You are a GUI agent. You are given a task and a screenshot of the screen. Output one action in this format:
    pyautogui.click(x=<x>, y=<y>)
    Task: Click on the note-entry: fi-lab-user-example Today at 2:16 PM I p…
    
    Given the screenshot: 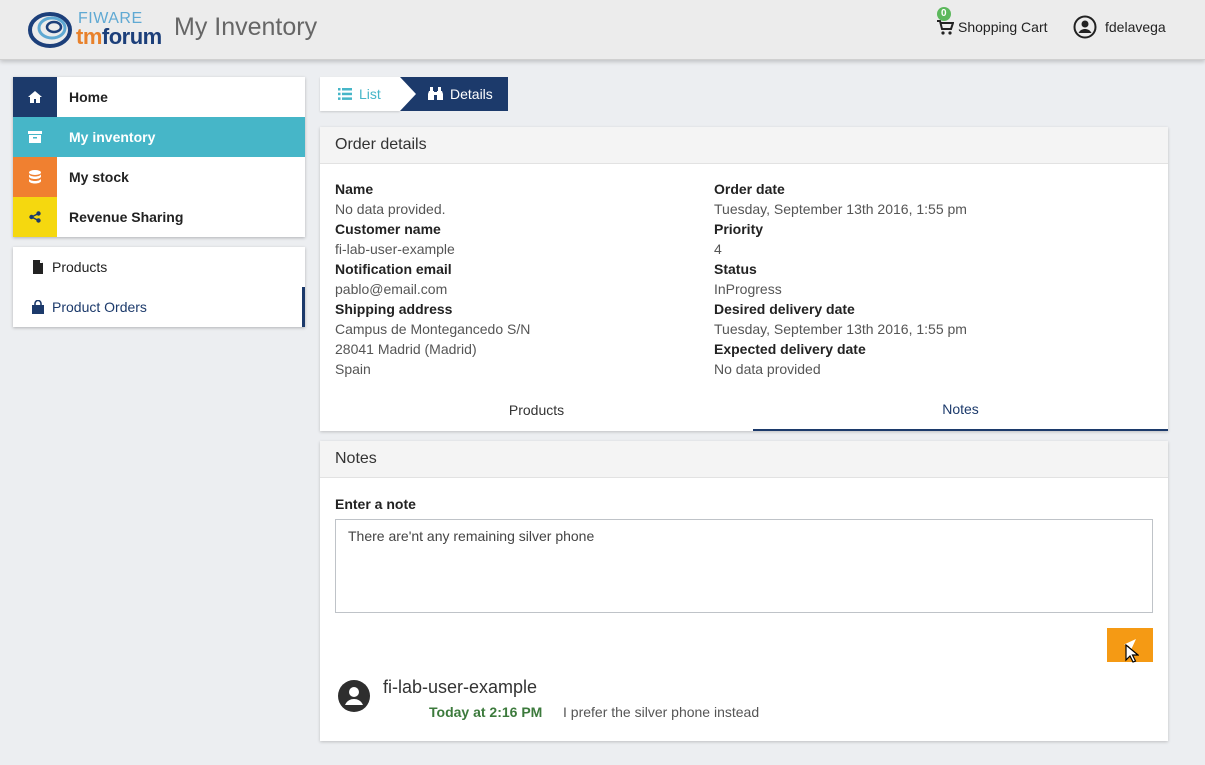 What is the action you would take?
    pyautogui.click(x=737, y=707)
    